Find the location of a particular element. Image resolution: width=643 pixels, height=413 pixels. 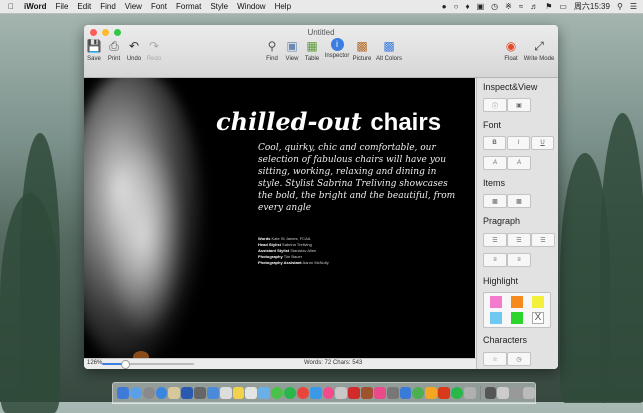

menu-clock: 周六15:39 is located at coordinates (592, 6).